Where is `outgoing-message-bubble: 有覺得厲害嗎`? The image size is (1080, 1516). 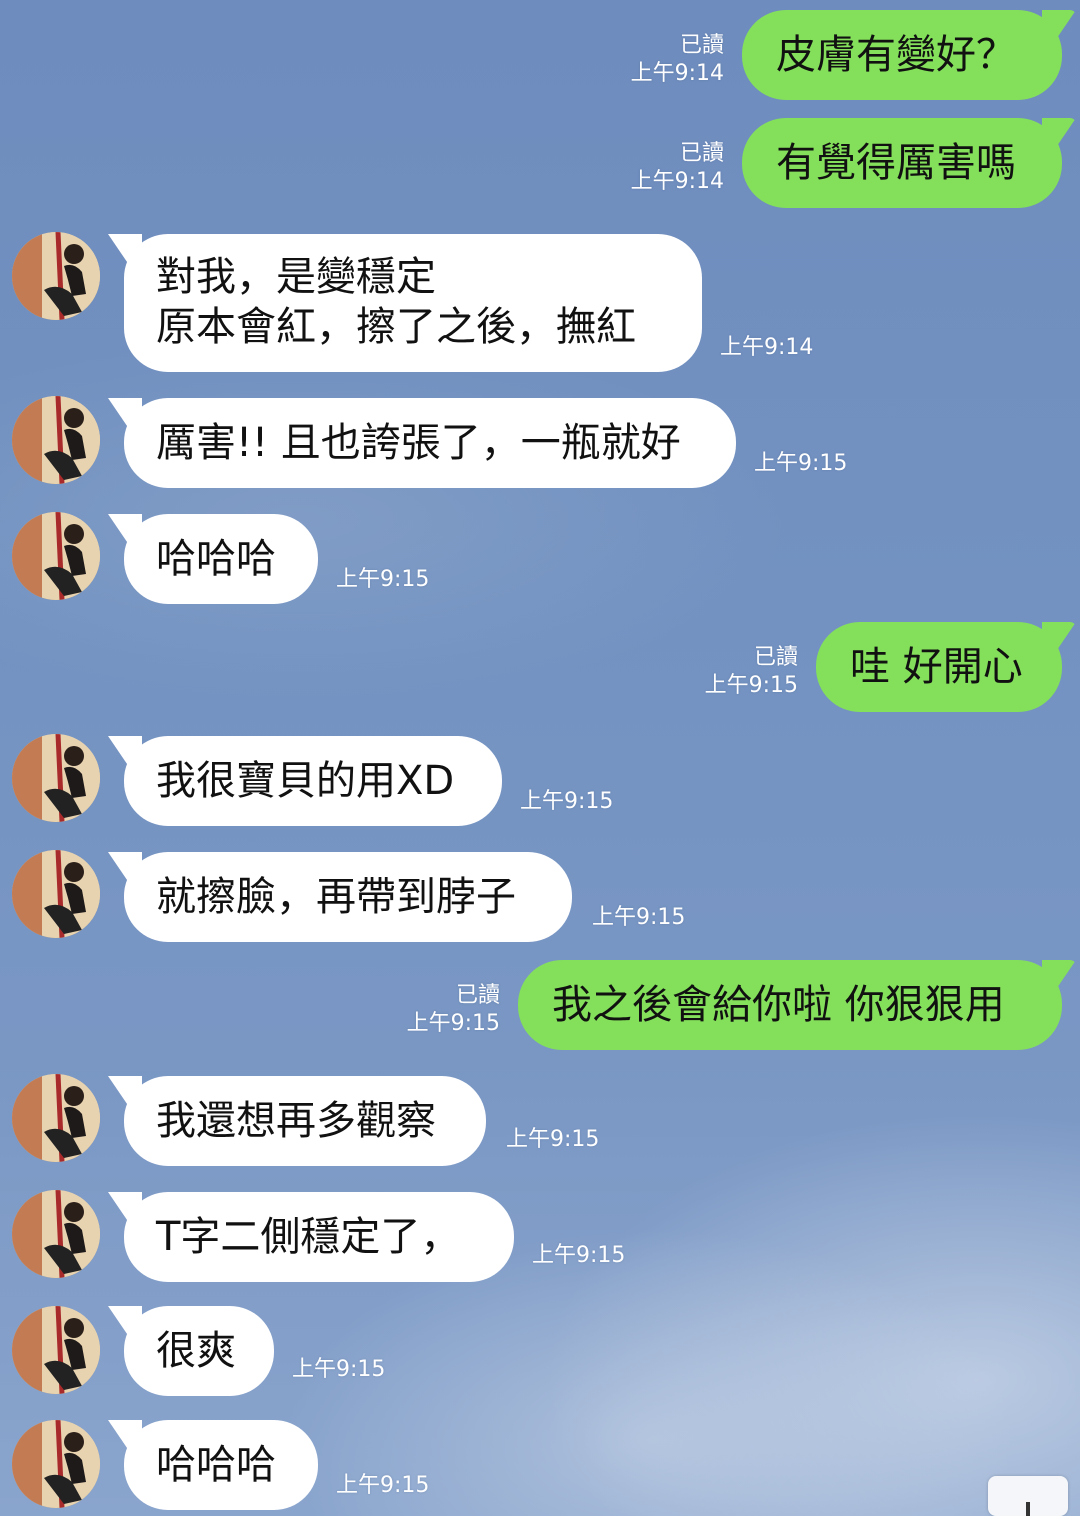 outgoing-message-bubble: 有覺得厲害嗎 is located at coordinates (902, 163).